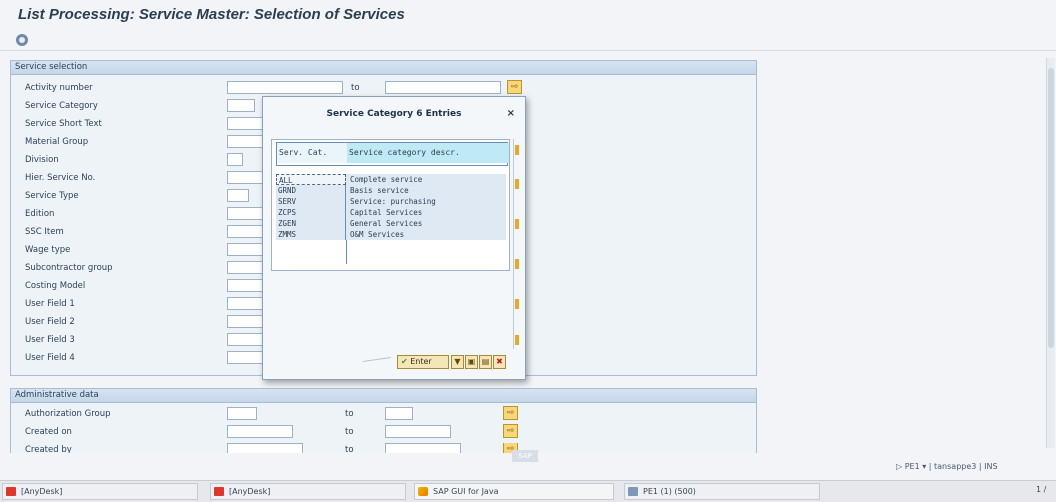 The width and height of the screenshot is (1056, 502). Describe the element at coordinates (377, 359) in the screenshot. I see `resize-grip` at that location.